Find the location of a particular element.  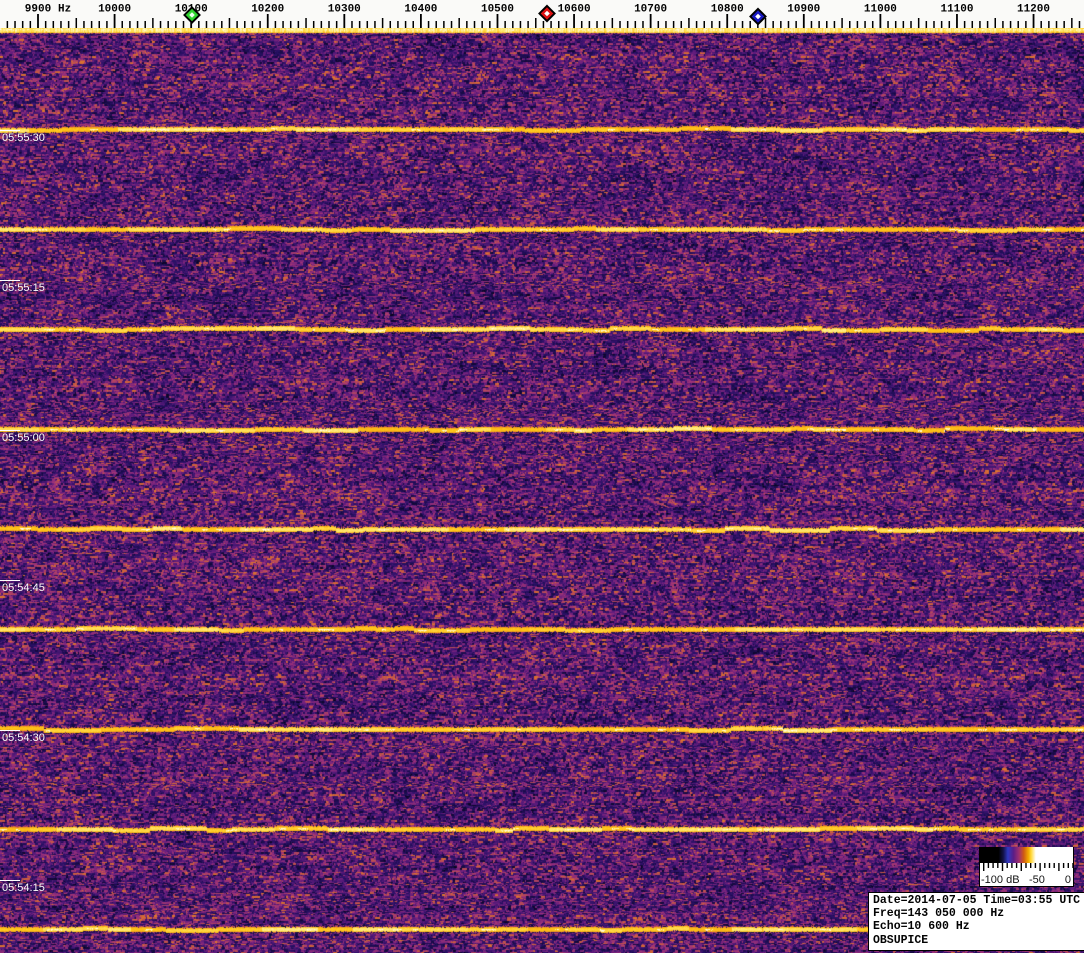

svg-text: 11000 is located at coordinates (880, 10).